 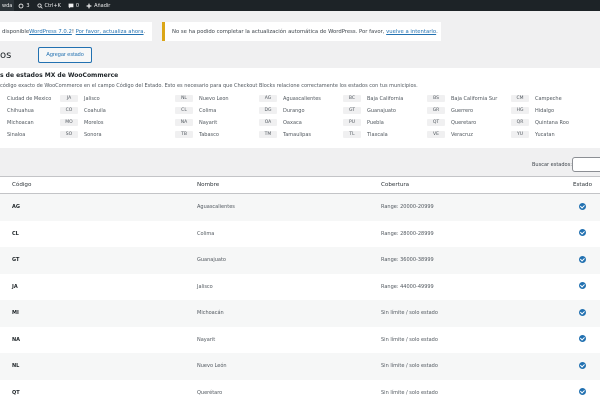 I want to click on wordpress-version-link: WordPress 7.0.2, so click(x=50, y=32).